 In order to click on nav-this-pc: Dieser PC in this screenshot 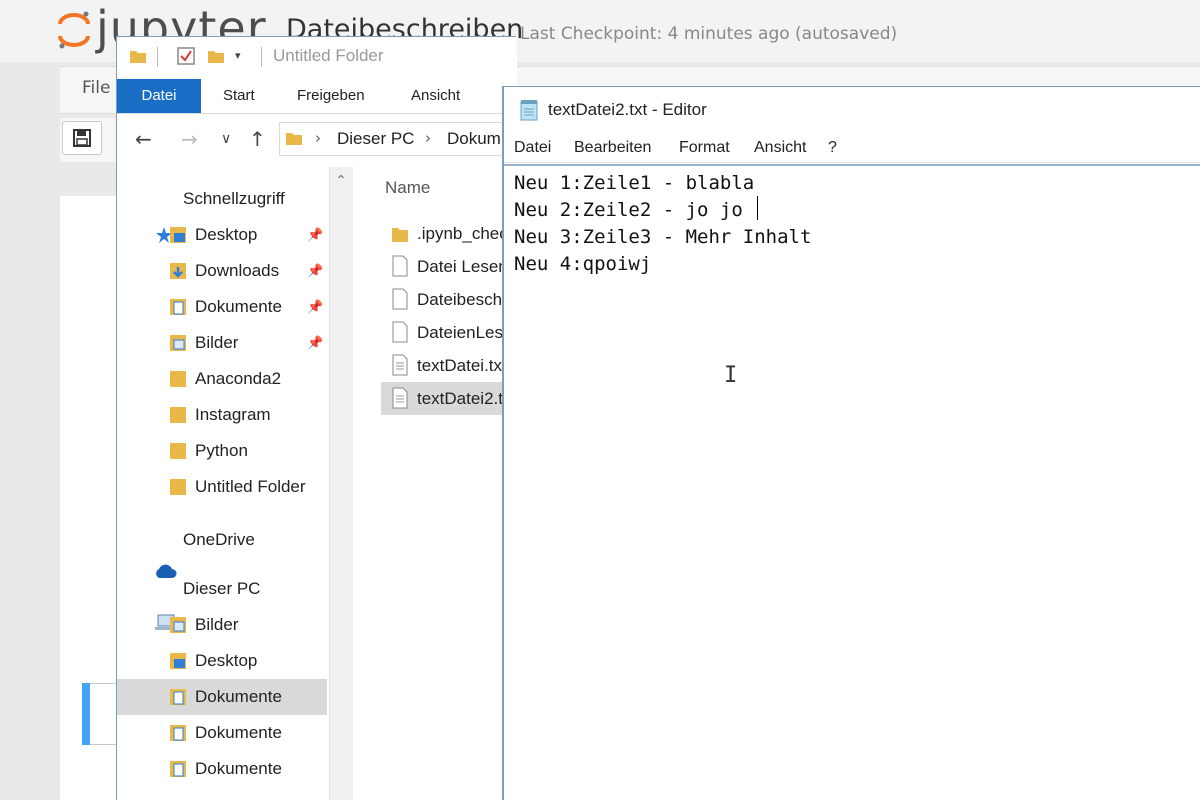, I will do `click(221, 589)`.